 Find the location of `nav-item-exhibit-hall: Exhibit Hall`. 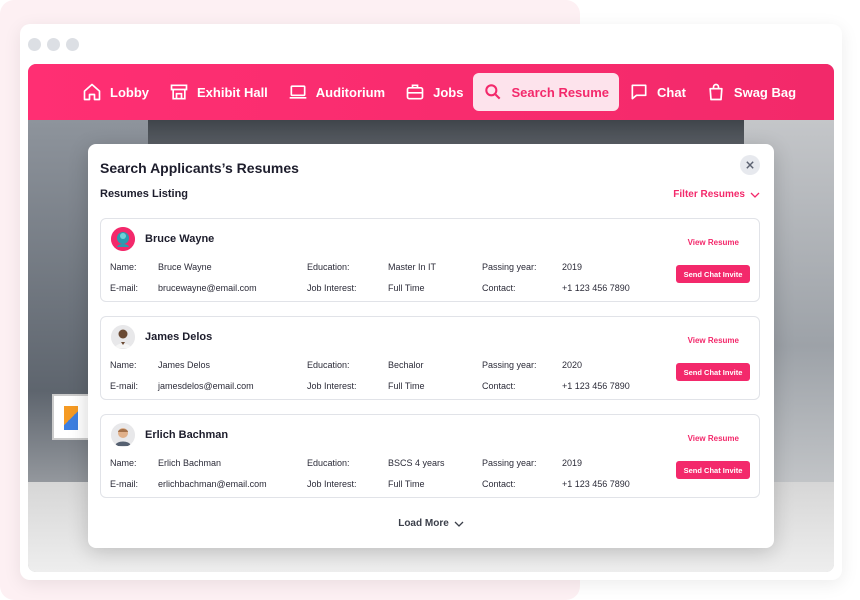

nav-item-exhibit-hall: Exhibit Hall is located at coordinates (218, 92).